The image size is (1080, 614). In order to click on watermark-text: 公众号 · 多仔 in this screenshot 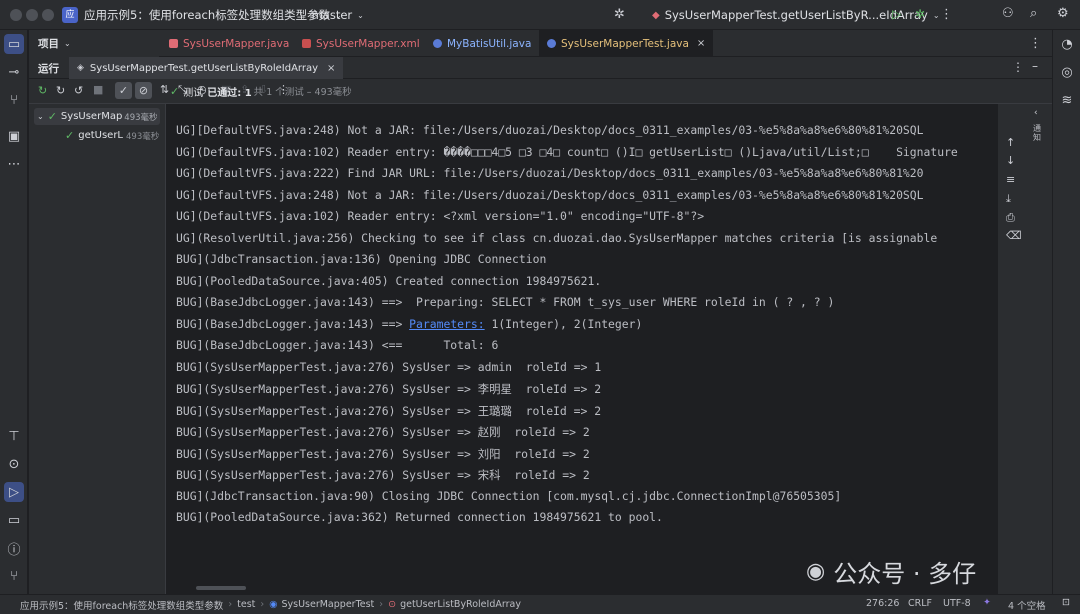, I will do `click(905, 573)`.